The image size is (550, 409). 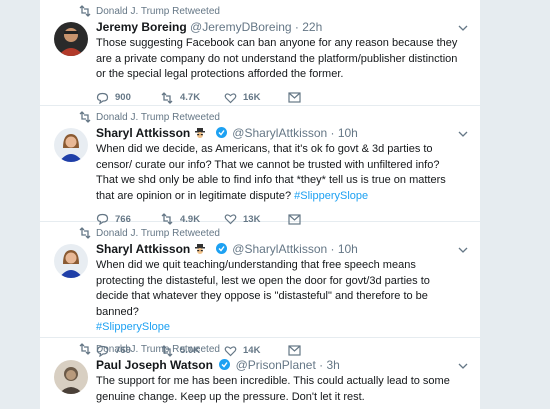 I want to click on reply-button: 900, so click(x=128, y=98).